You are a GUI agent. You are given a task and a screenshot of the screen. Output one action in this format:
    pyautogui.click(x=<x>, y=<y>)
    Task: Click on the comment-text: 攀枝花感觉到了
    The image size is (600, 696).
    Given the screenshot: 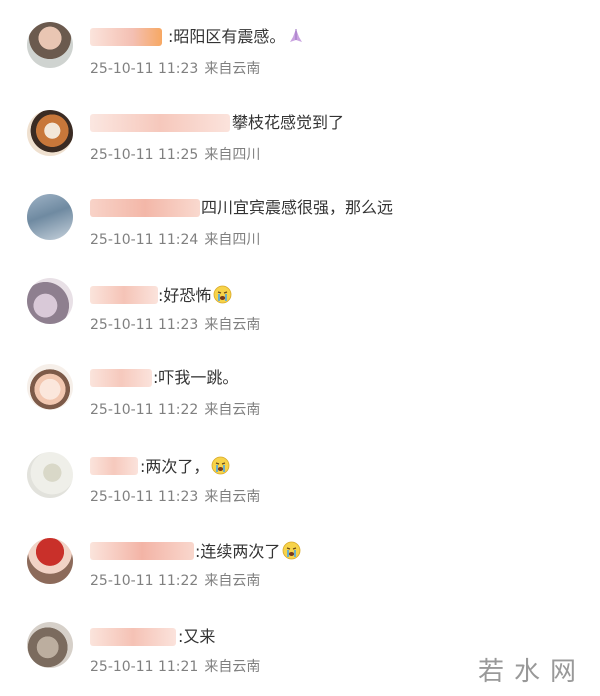 What is the action you would take?
    pyautogui.click(x=288, y=122)
    